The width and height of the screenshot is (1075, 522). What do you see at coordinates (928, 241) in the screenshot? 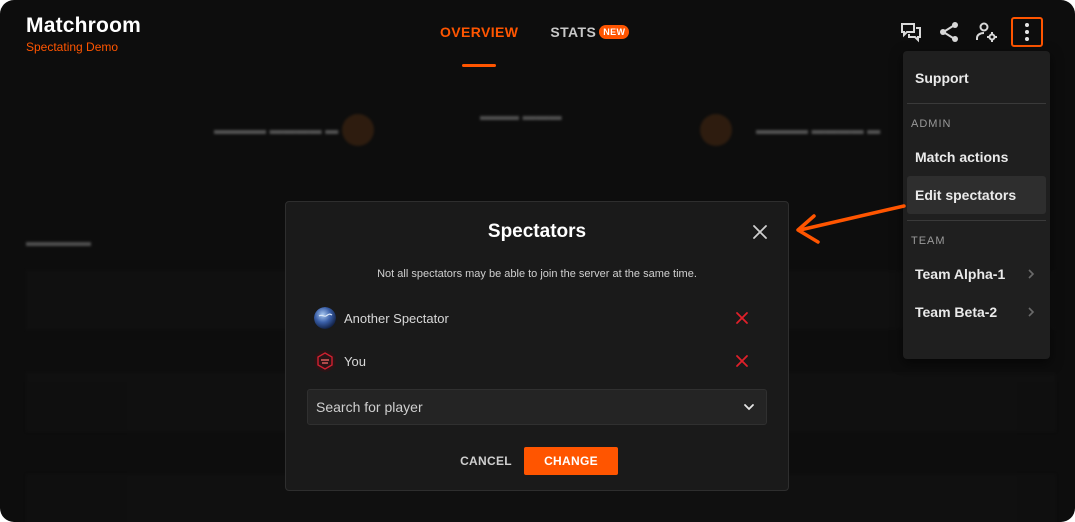
I see `menu-header-team: TEAM` at bounding box center [928, 241].